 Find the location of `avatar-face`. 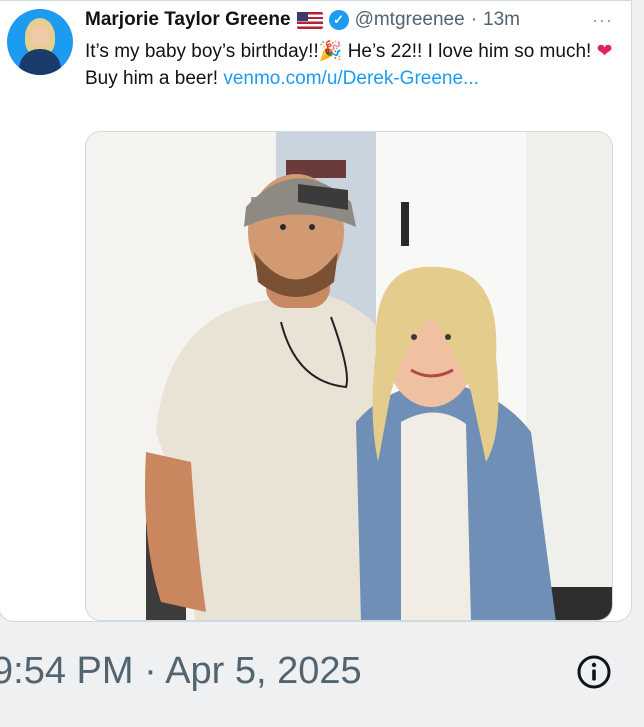

avatar-face is located at coordinates (40, 36).